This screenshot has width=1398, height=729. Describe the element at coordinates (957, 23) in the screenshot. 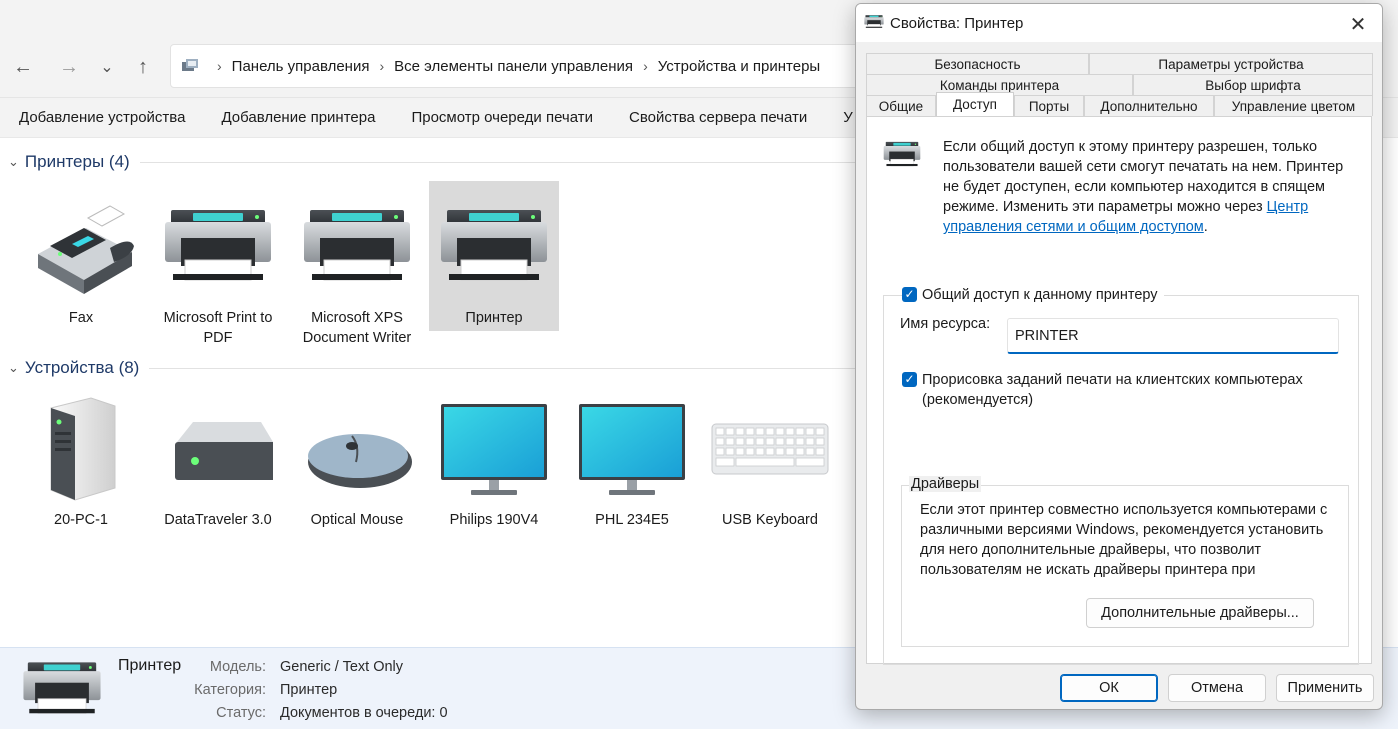

I see `dialog-title: Свойства: Принтер` at that location.